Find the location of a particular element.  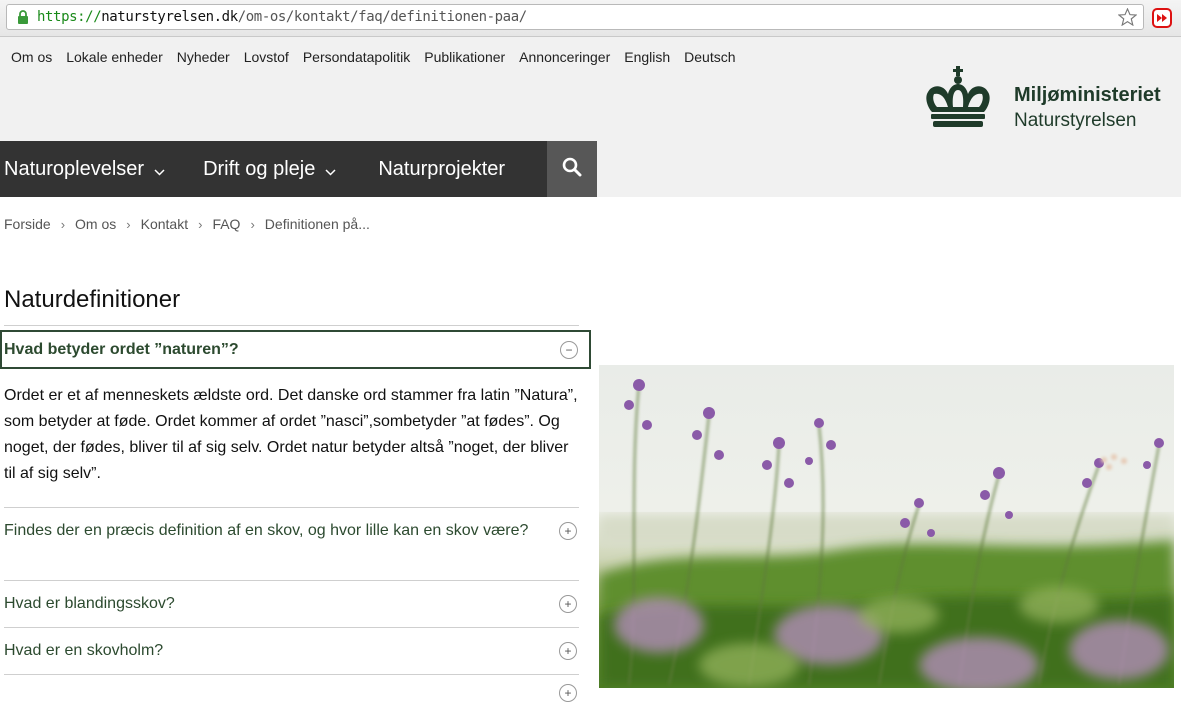

main-nav-label: Naturprojekter is located at coordinates (442, 168).